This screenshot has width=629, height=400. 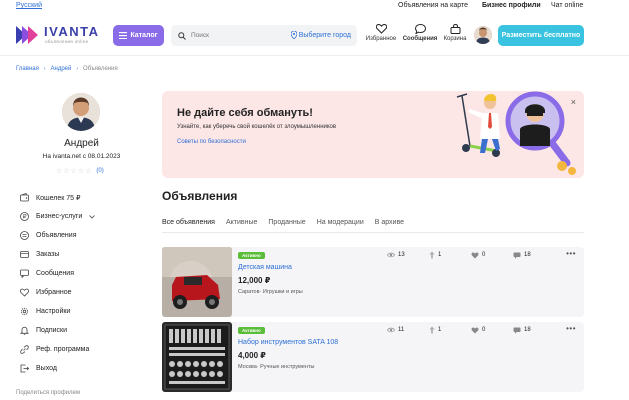 What do you see at coordinates (85, 292) in the screenshot?
I see `menu-item-favorites: Избранное` at bounding box center [85, 292].